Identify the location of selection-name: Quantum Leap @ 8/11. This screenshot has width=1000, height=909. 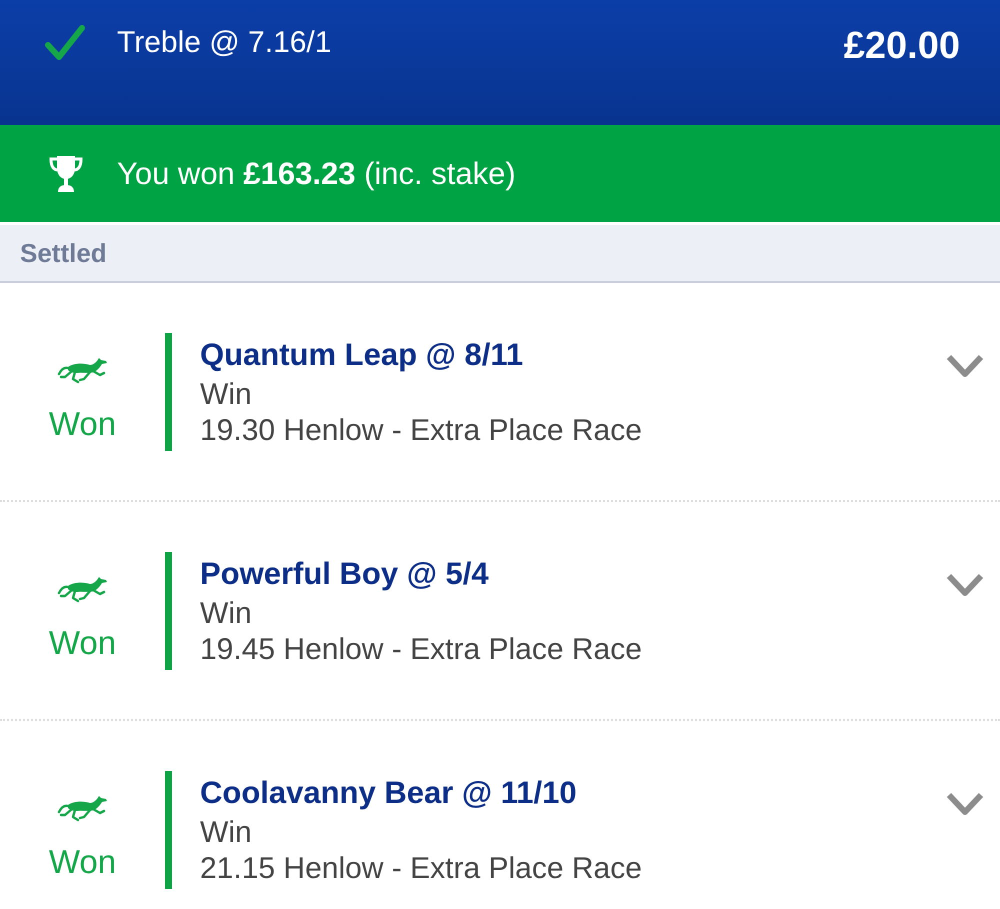
(362, 355).